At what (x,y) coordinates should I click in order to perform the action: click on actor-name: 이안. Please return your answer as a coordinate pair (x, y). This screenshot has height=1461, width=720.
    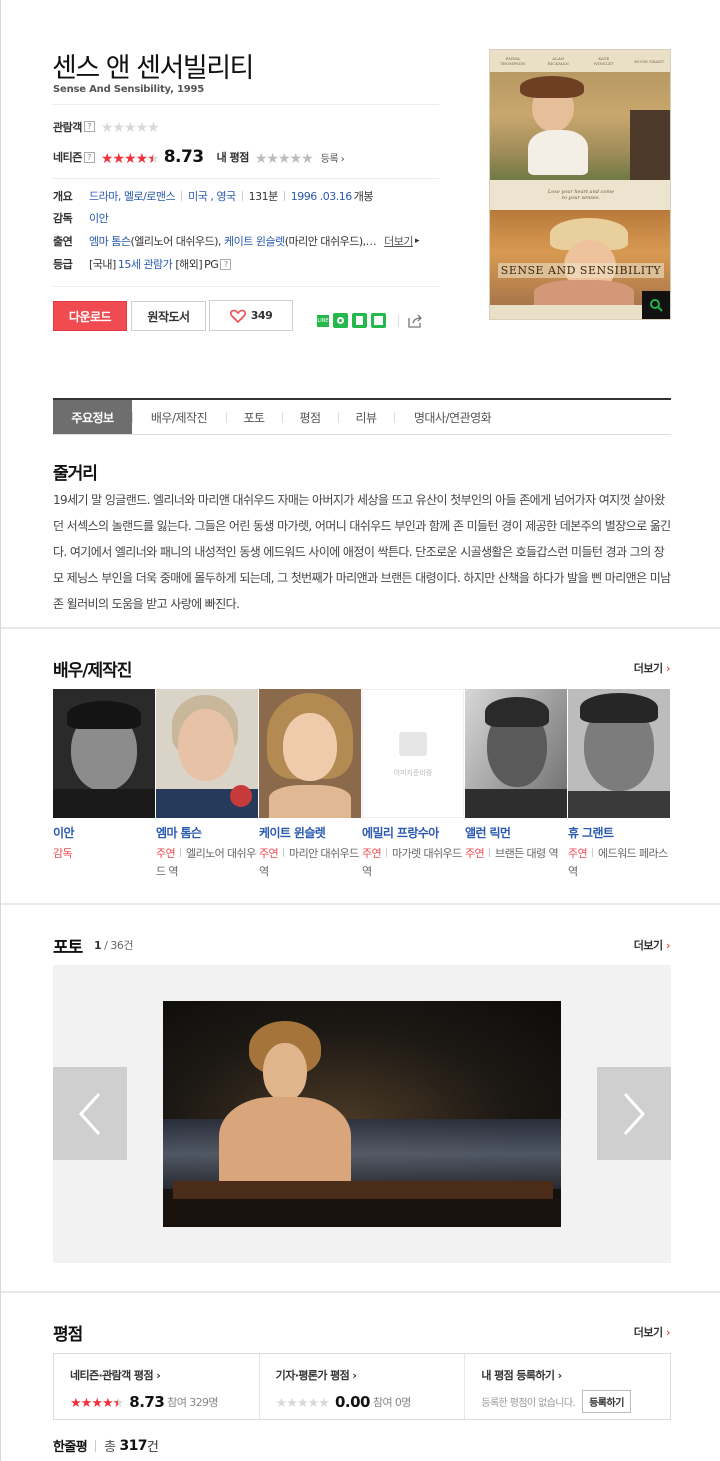
    Looking at the image, I should click on (104, 832).